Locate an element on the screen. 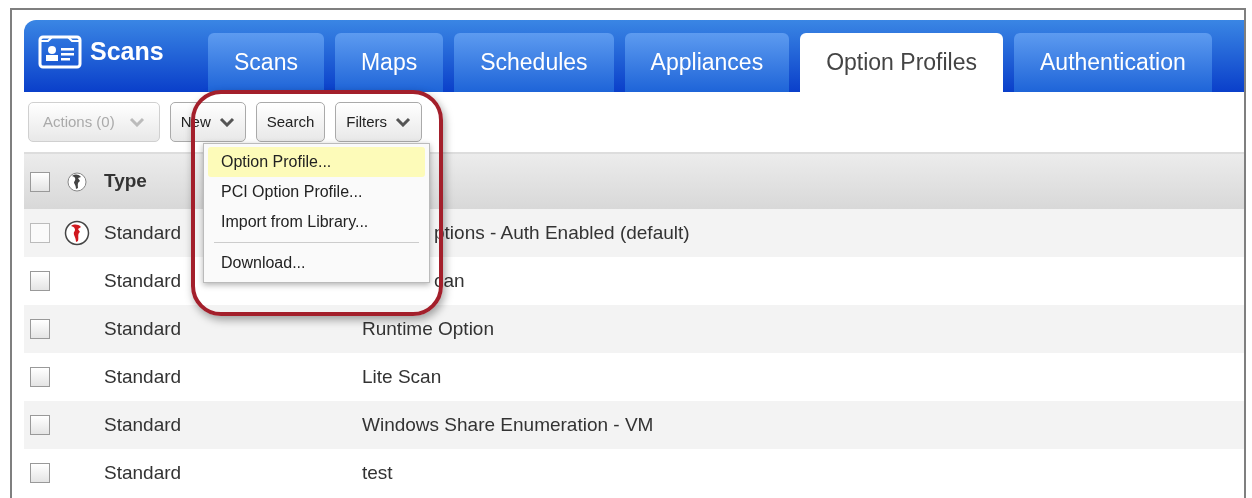 The width and height of the screenshot is (1252, 498). tab: Maps is located at coordinates (389, 62).